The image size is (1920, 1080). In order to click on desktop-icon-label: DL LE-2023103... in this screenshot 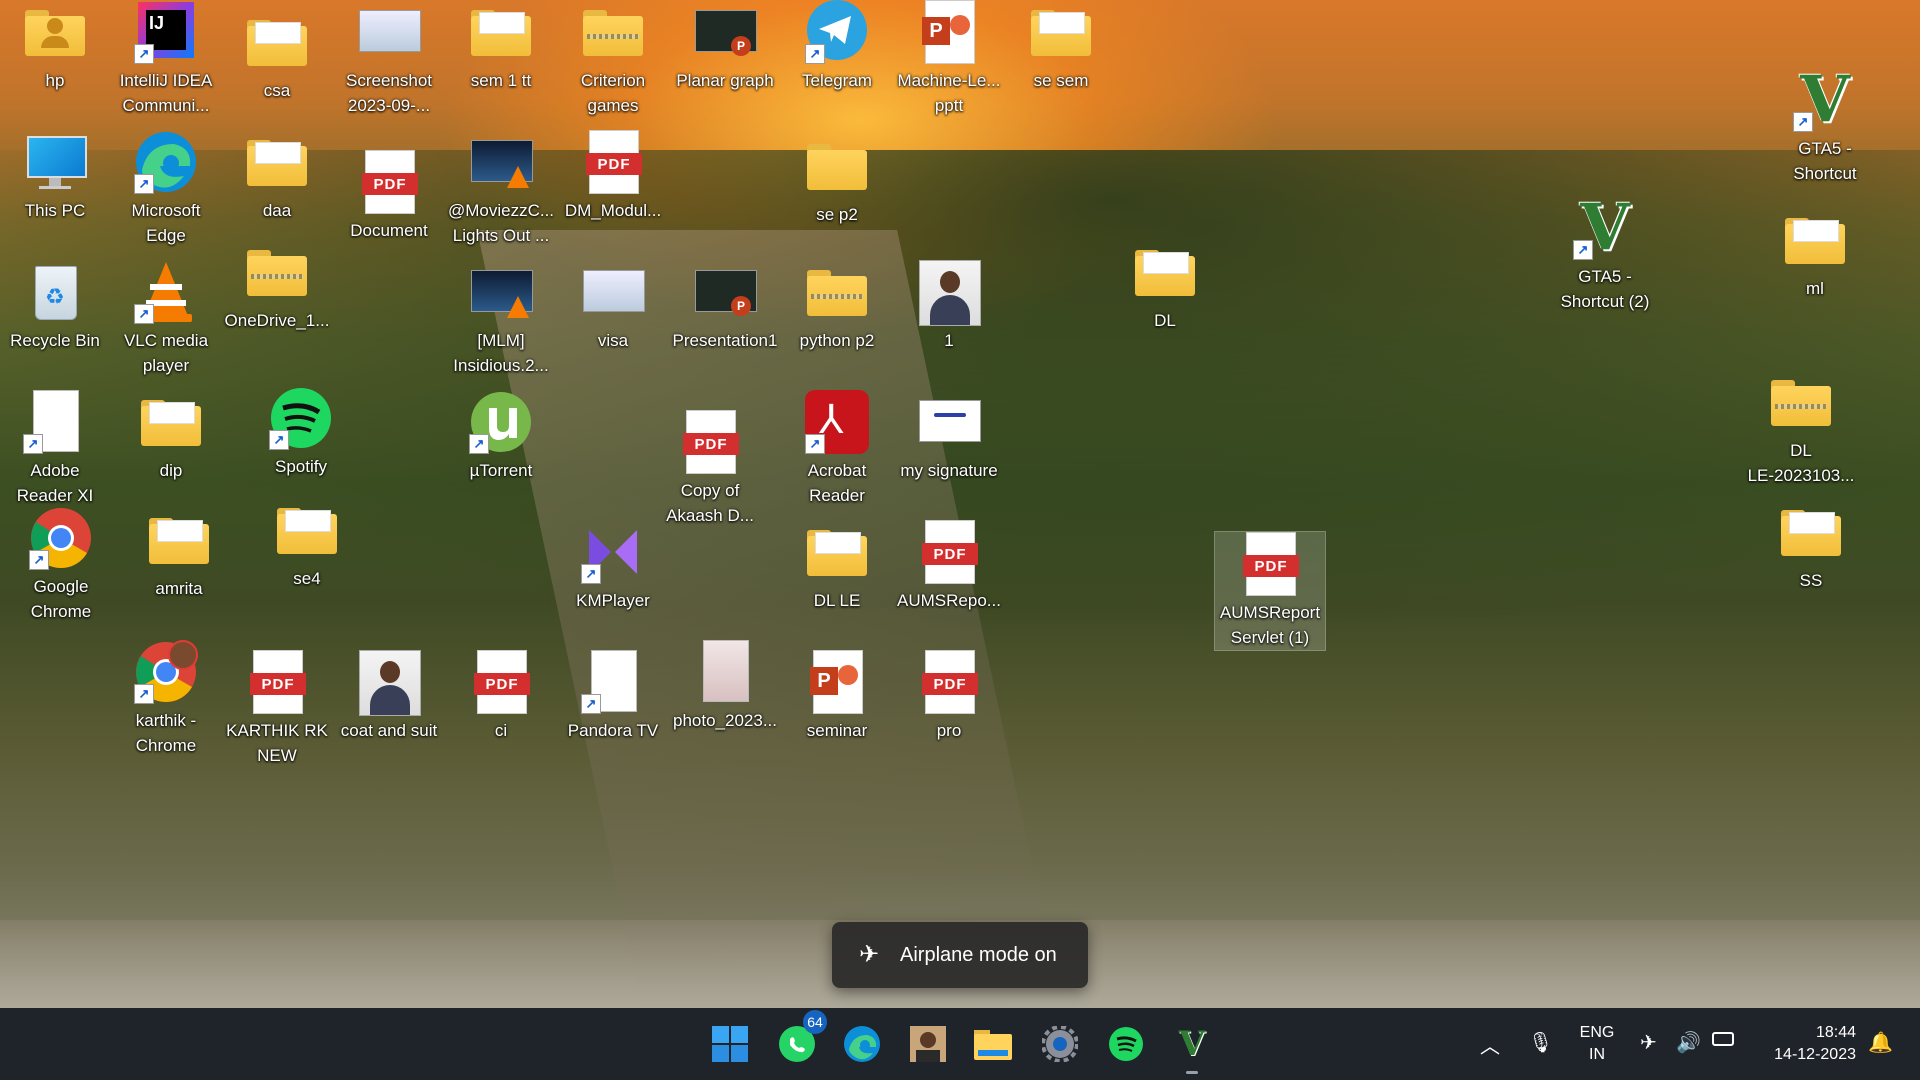, I will do `click(1801, 463)`.